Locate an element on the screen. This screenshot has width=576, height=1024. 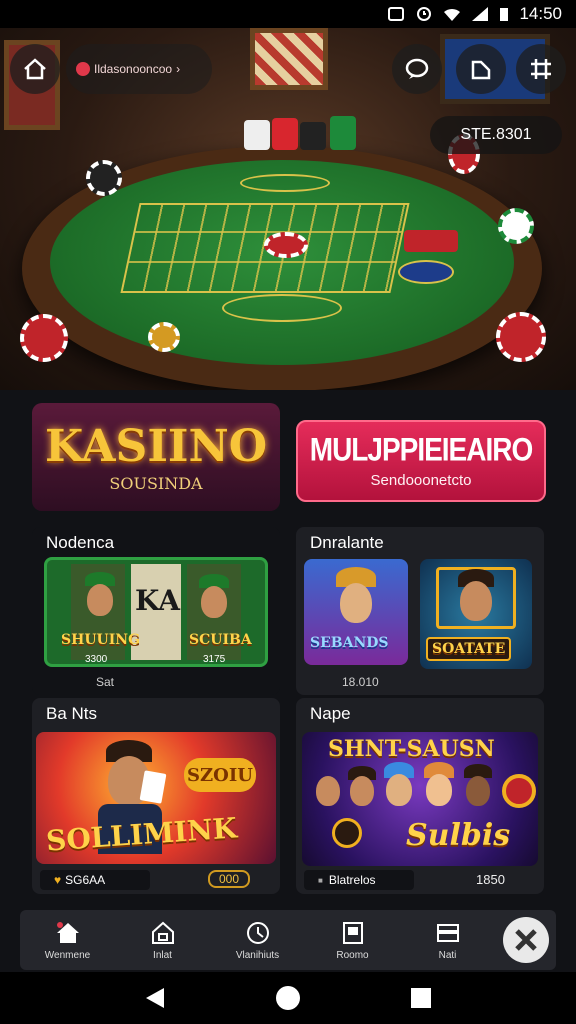
home-icon is located at coordinates (67, 932).